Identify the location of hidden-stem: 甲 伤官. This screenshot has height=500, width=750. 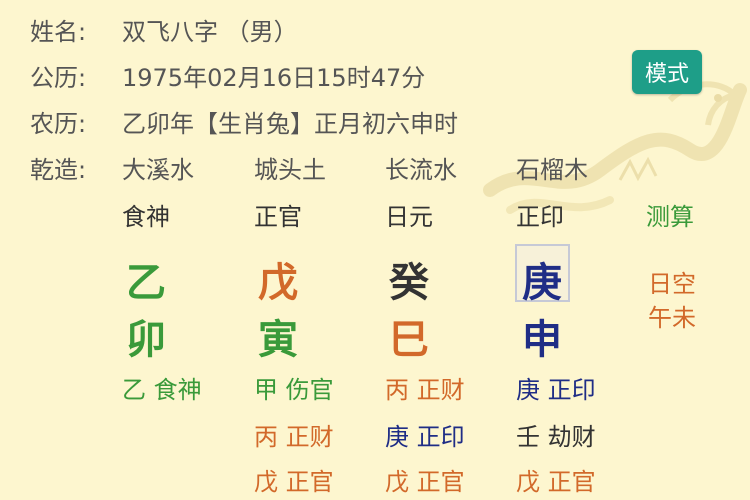
(294, 387).